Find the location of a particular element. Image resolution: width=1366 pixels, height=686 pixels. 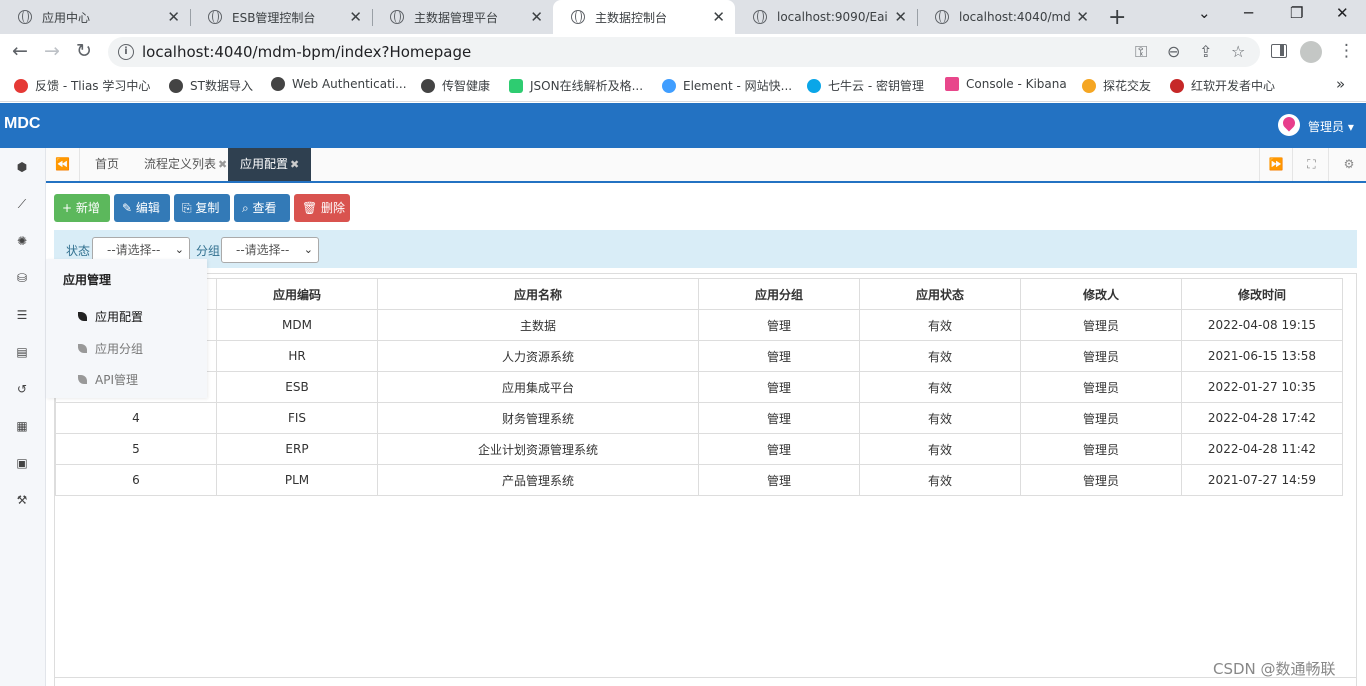

table-row: MDM 主数据 管理 有效 管理员 2022-04-08 19:15 is located at coordinates (699, 325).